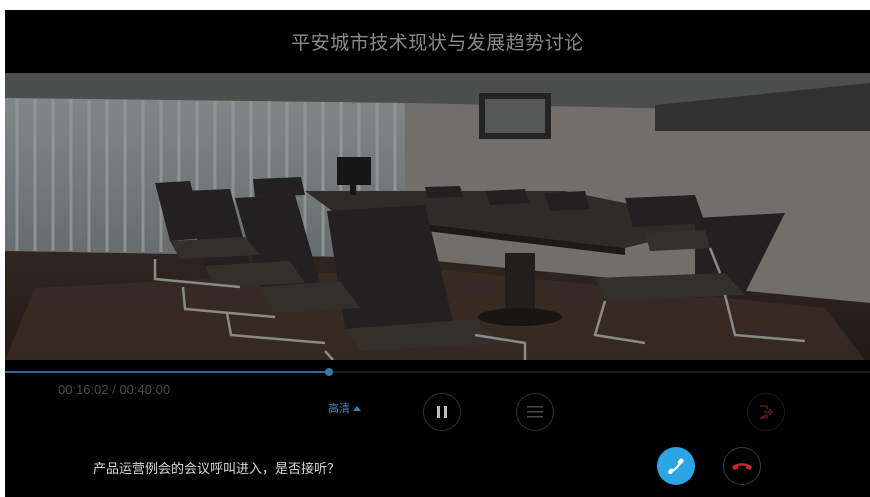  I want to click on progress-fill, so click(167, 372).